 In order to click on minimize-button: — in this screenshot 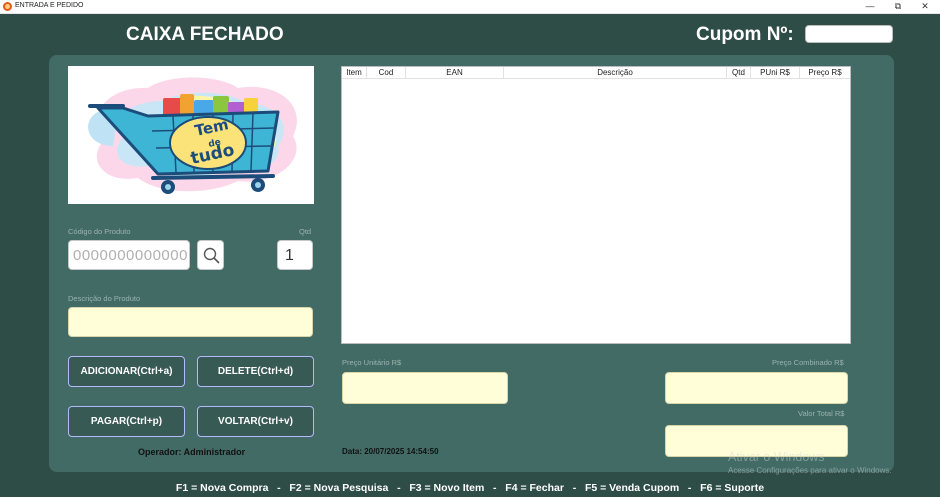, I will do `click(870, 7)`.